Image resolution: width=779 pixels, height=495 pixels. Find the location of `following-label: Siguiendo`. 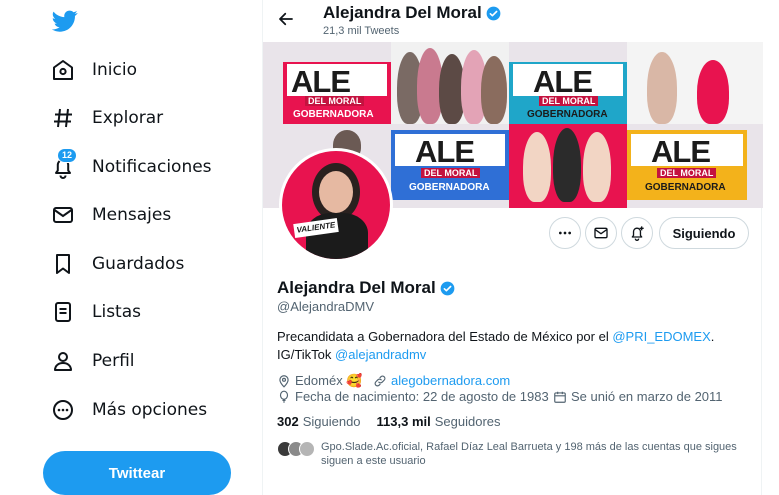

following-label: Siguiendo is located at coordinates (331, 421).